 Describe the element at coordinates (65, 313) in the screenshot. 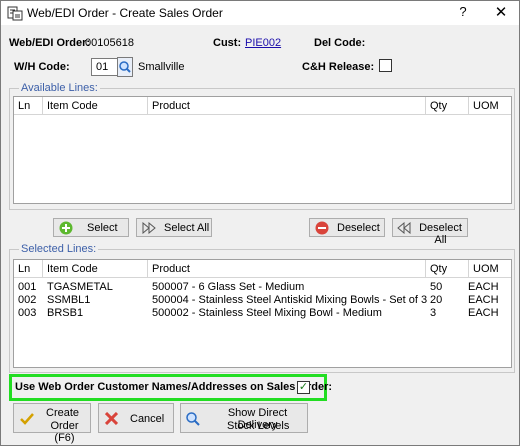

I see `cell-item-code: BRSB1` at that location.